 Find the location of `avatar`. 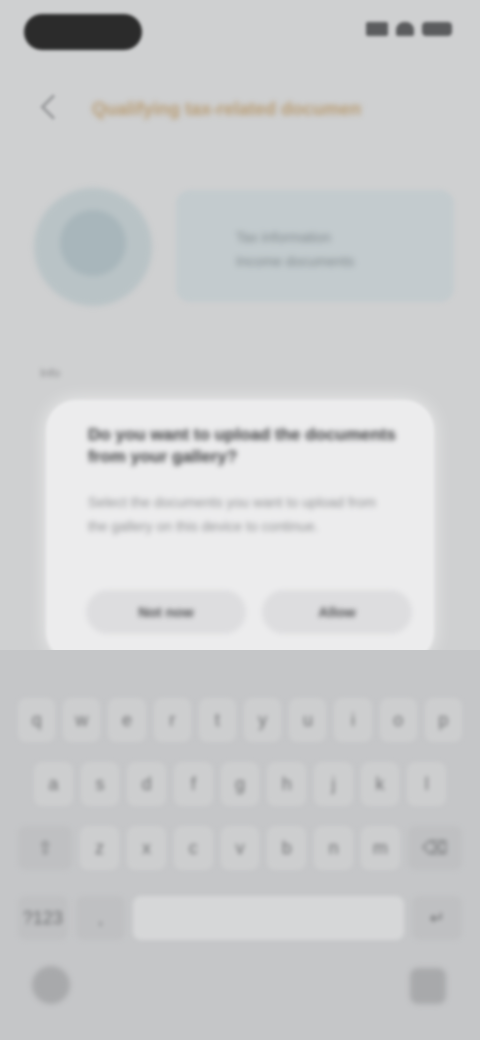

avatar is located at coordinates (93, 247).